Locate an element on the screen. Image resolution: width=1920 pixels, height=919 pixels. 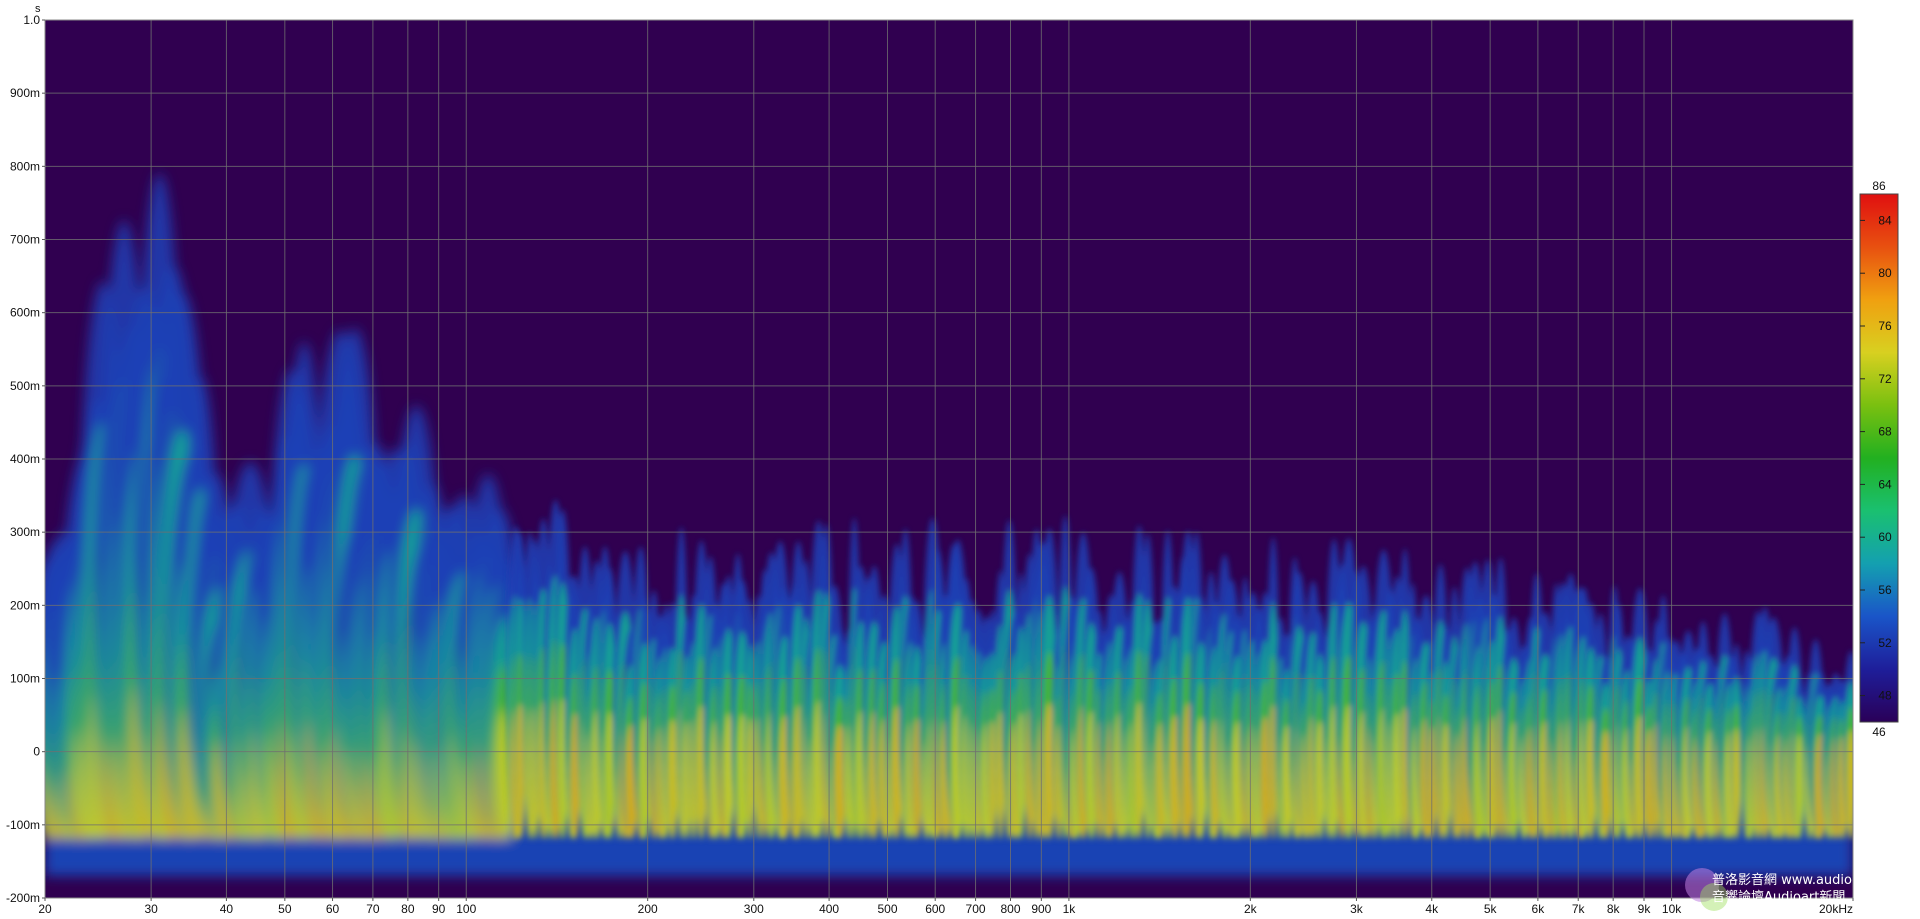
x-tick-label: 100 is located at coordinates (466, 909).